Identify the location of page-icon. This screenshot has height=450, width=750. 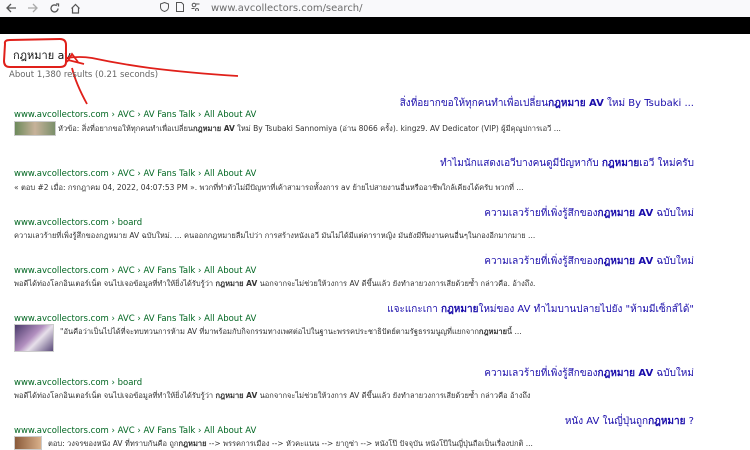
(180, 8).